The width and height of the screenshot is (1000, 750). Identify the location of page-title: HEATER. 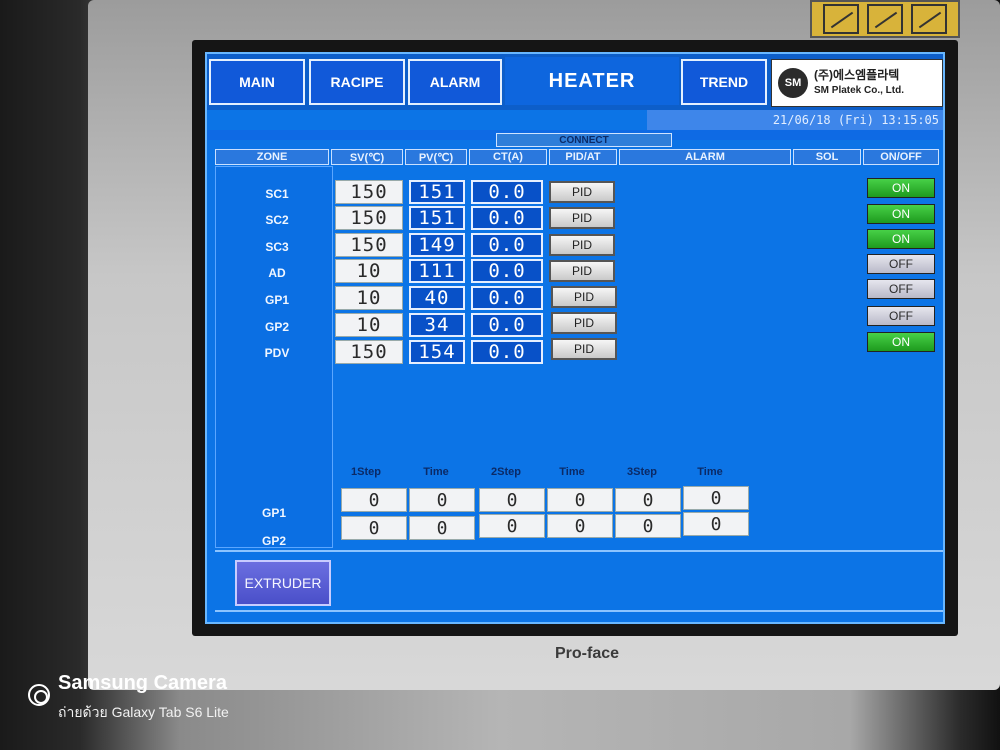
(592, 81).